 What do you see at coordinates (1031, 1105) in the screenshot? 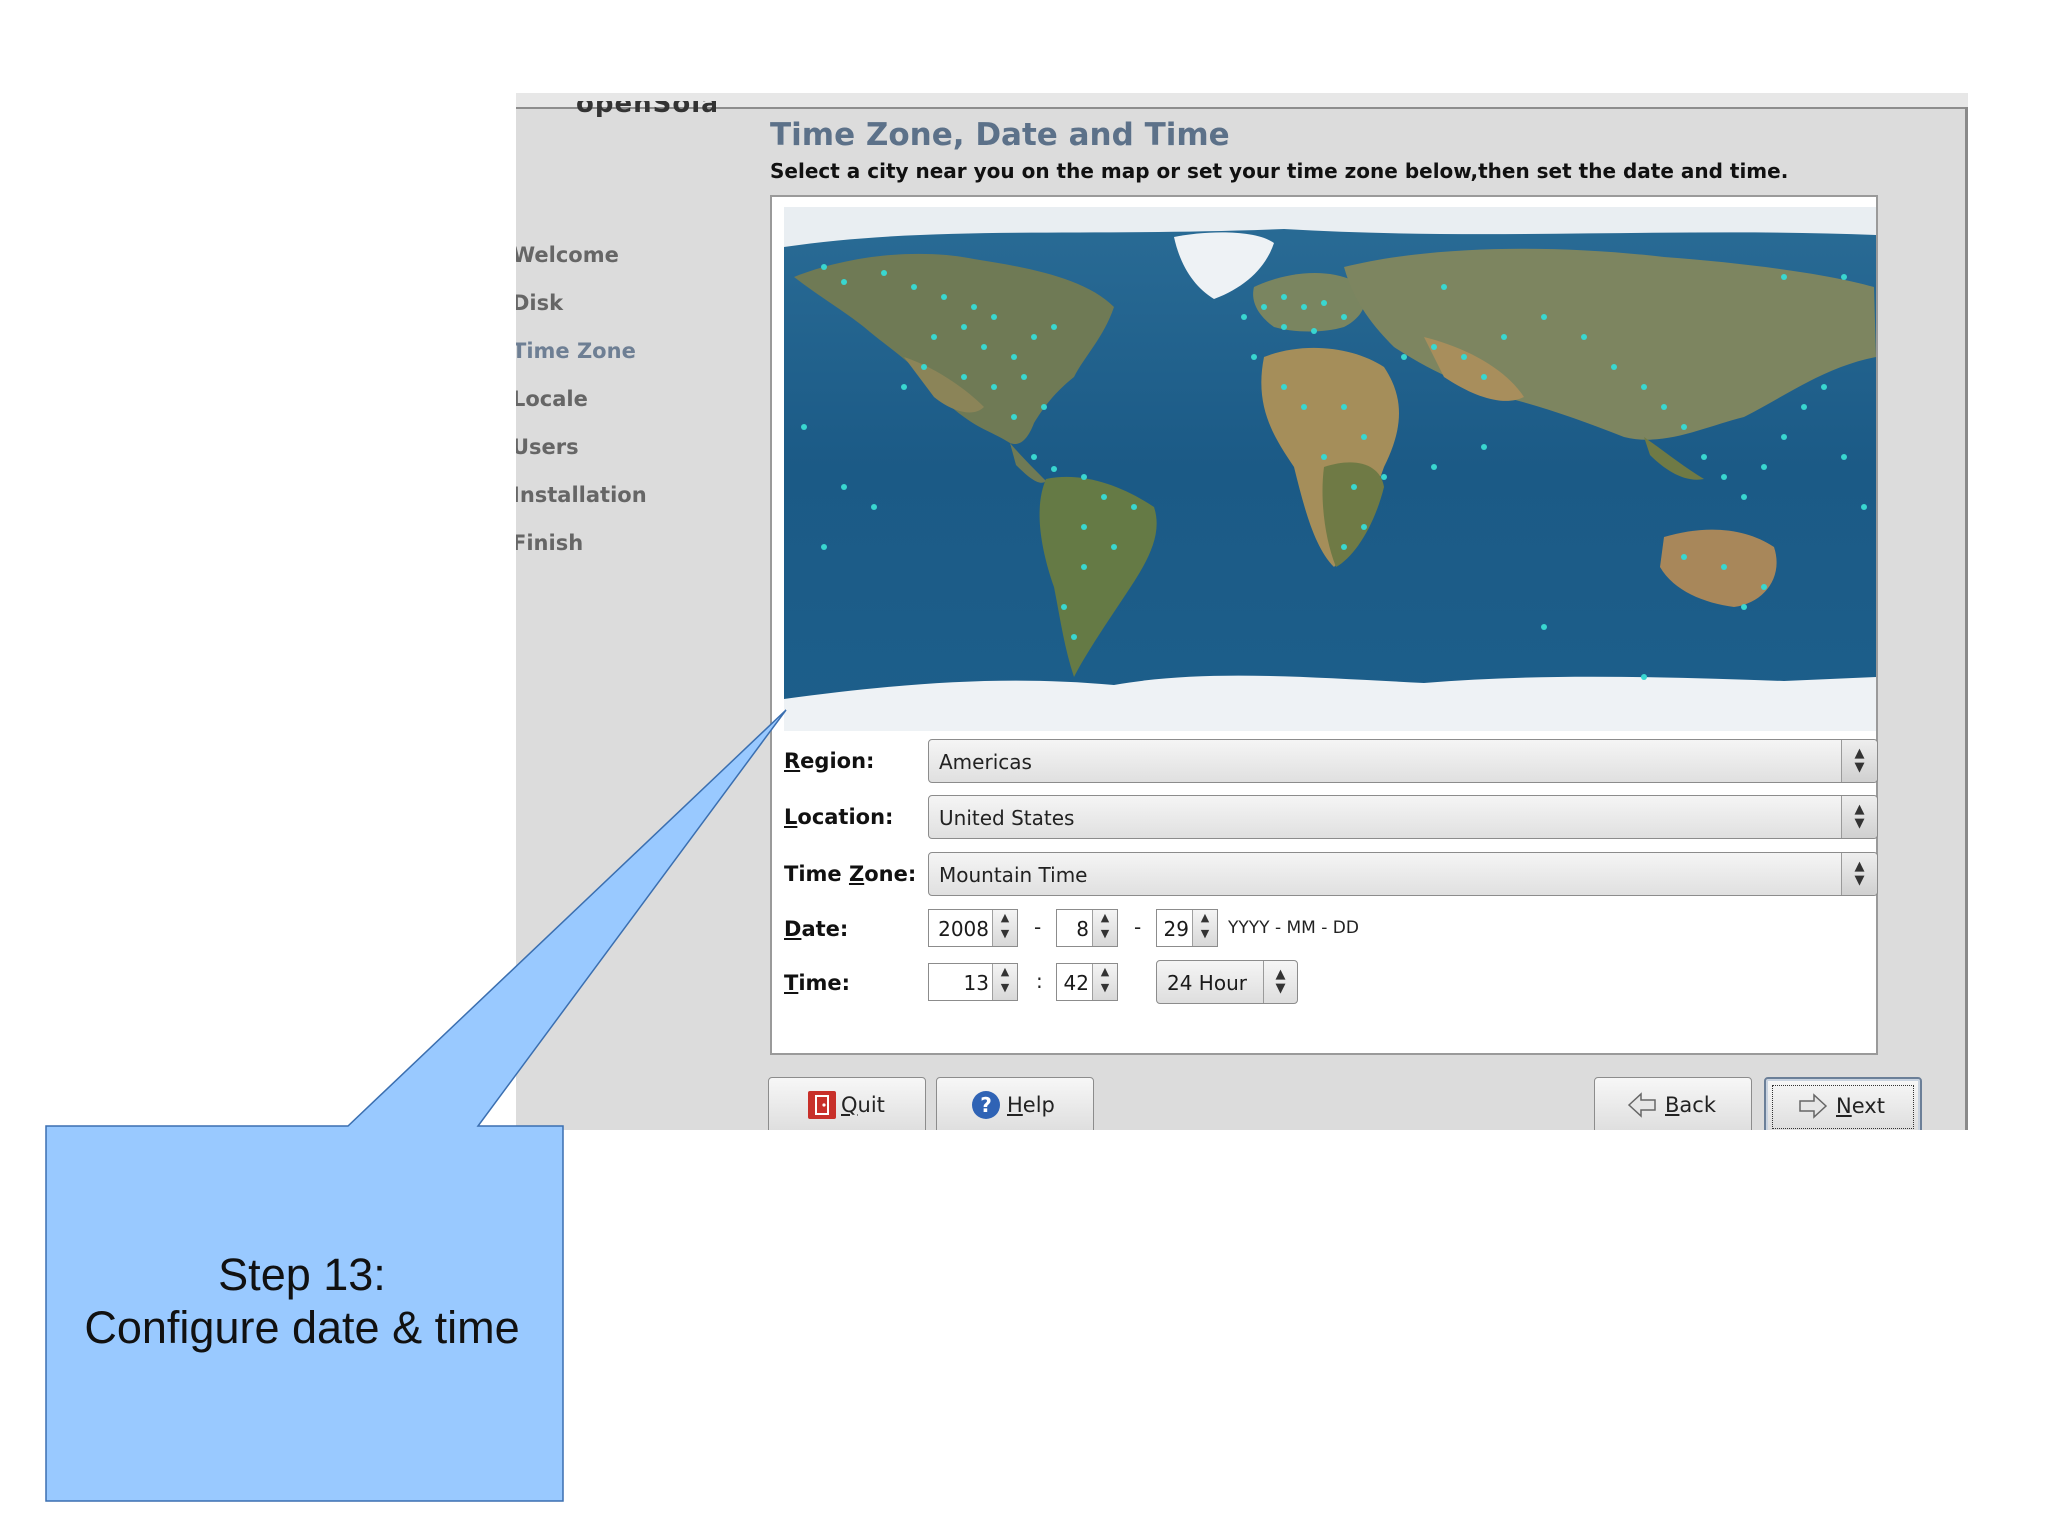
I see `help-label: Help` at bounding box center [1031, 1105].